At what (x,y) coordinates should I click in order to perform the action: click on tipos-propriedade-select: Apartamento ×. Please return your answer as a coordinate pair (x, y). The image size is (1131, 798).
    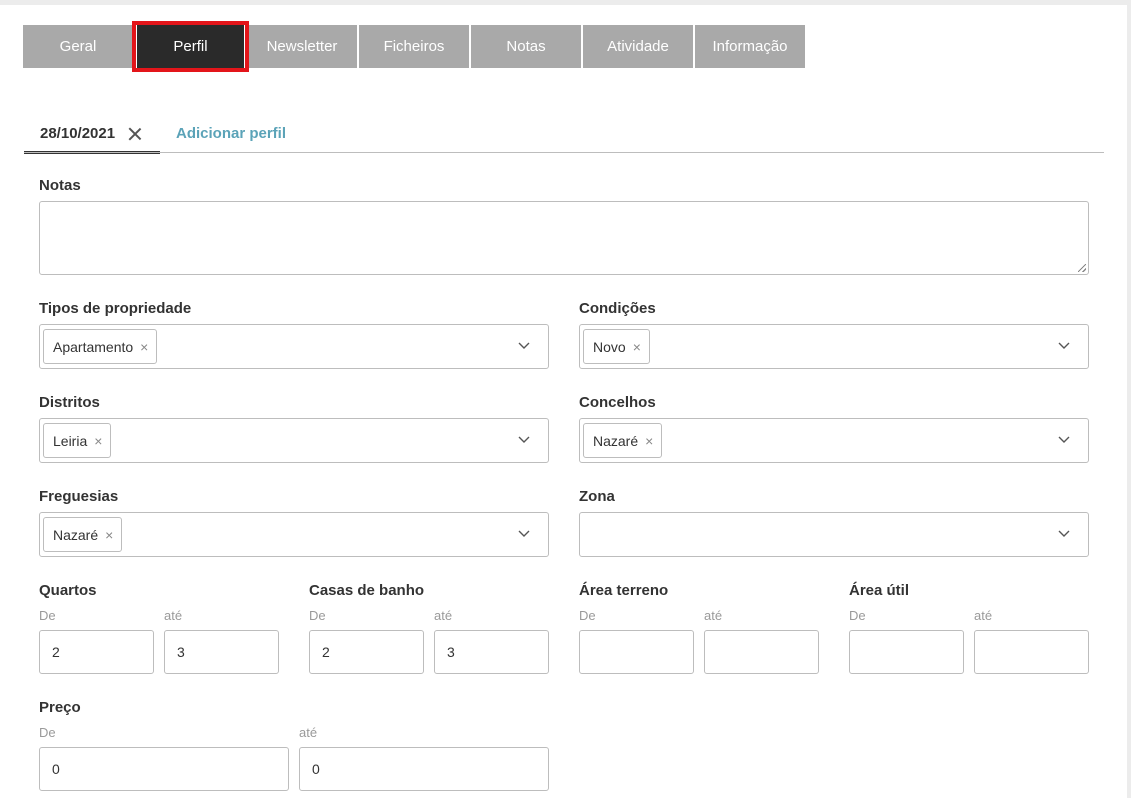
    Looking at the image, I should click on (294, 346).